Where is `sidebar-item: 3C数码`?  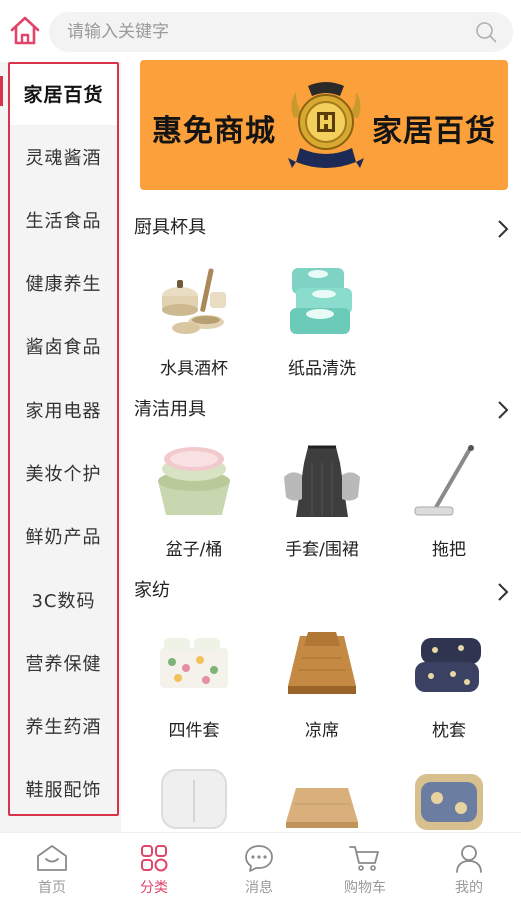 sidebar-item: 3C数码 is located at coordinates (63, 599).